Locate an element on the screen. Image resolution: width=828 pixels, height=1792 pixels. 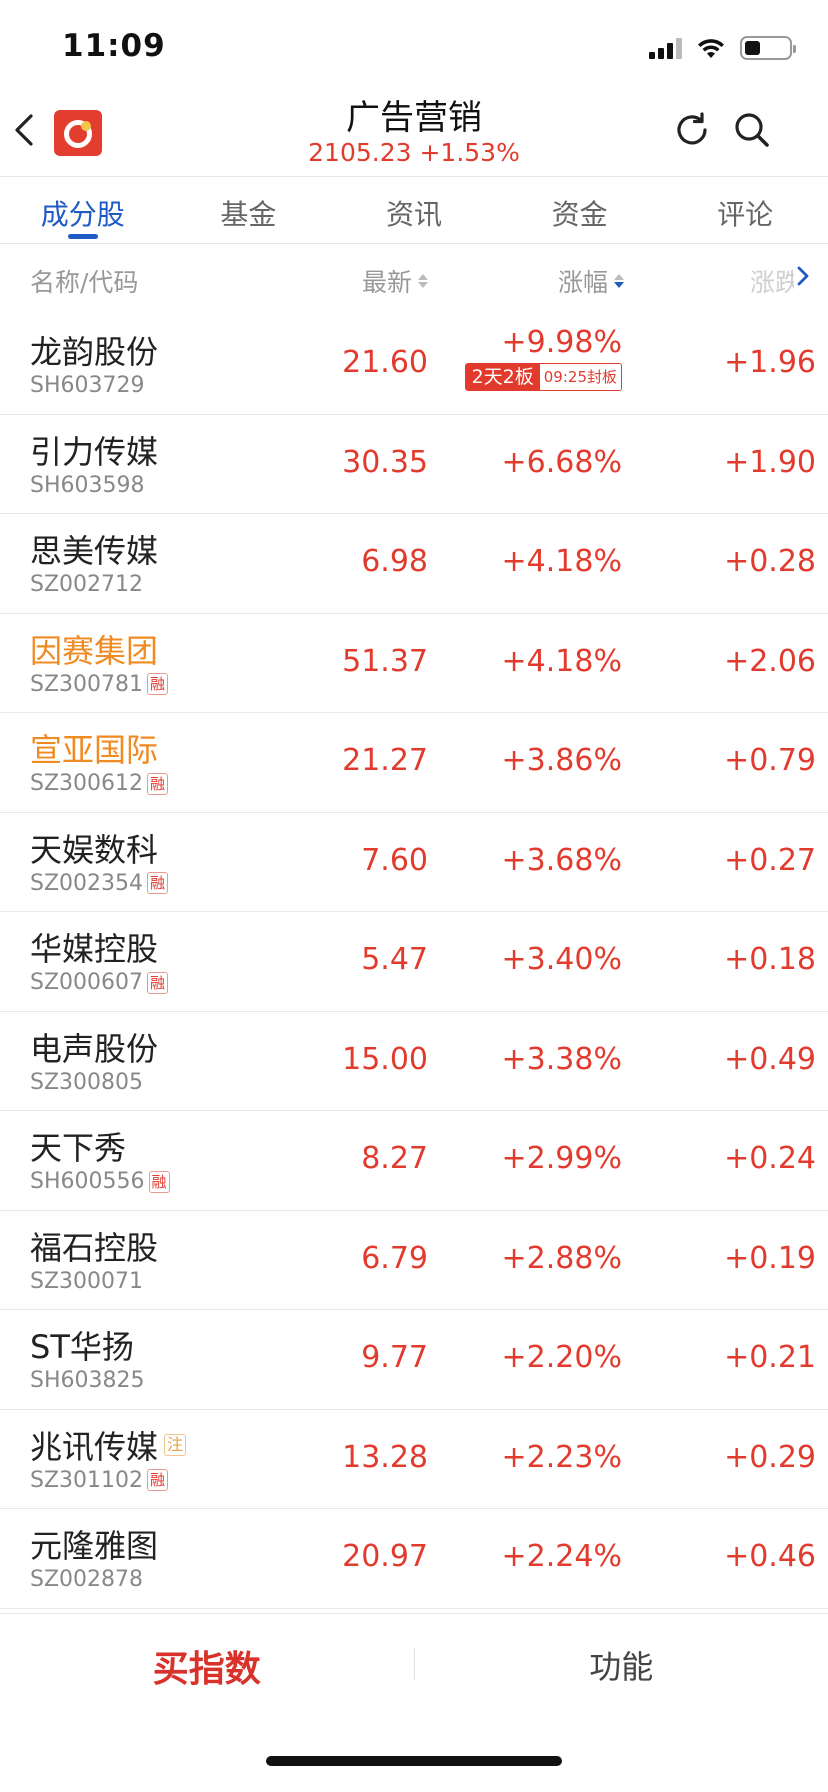
stock-row: 元隆雅图 SZ002878 20.97 +2.24% +0.46 is located at coordinates (414, 1559).